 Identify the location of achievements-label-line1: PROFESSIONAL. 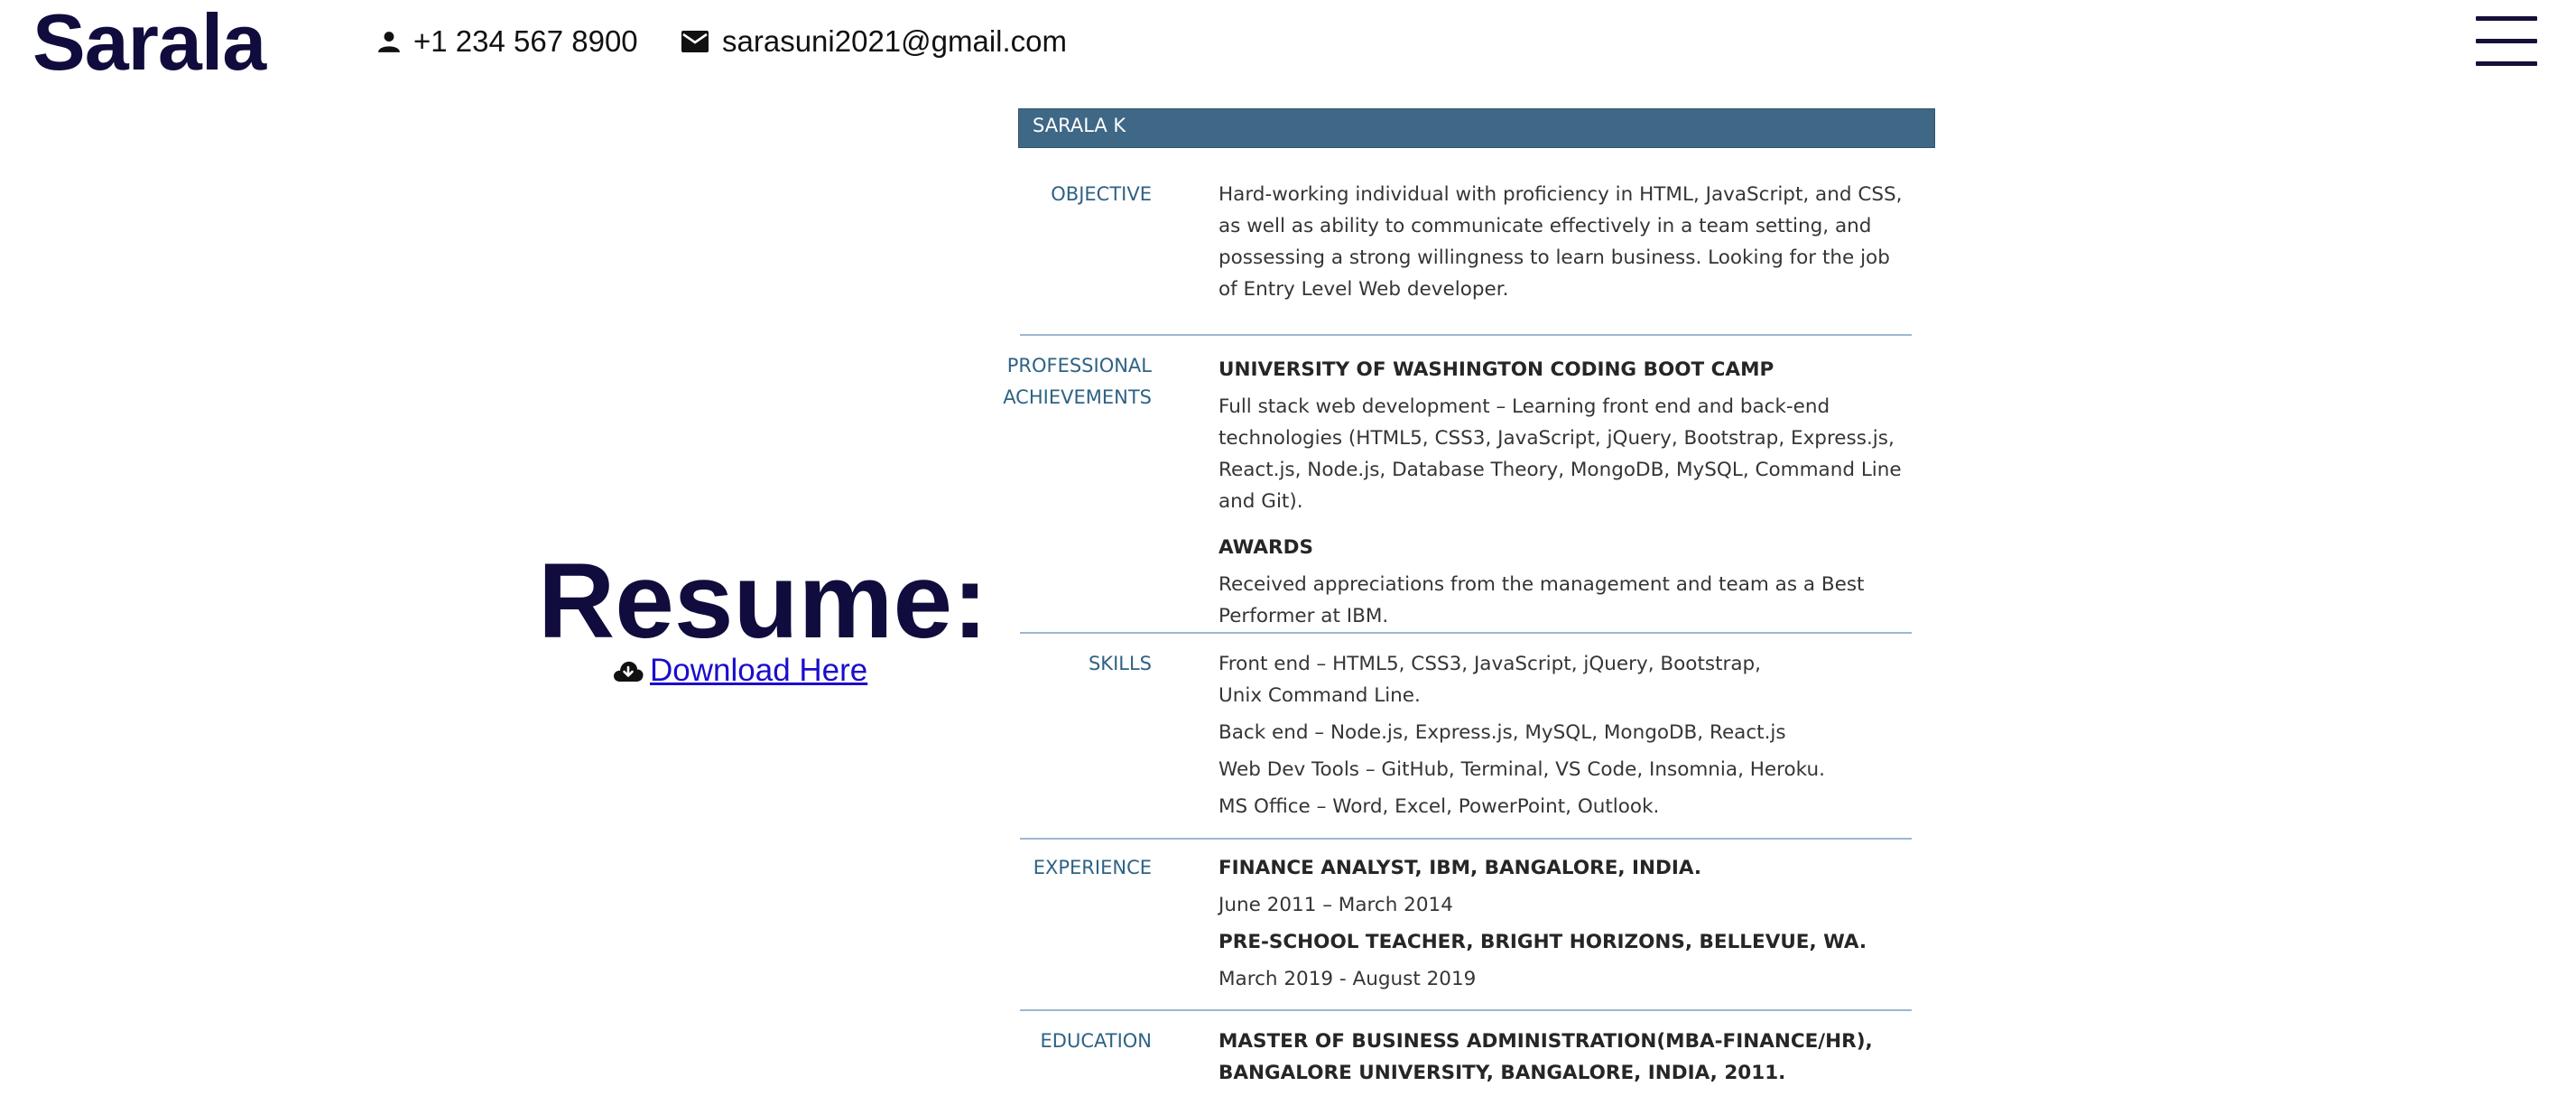
(1079, 365).